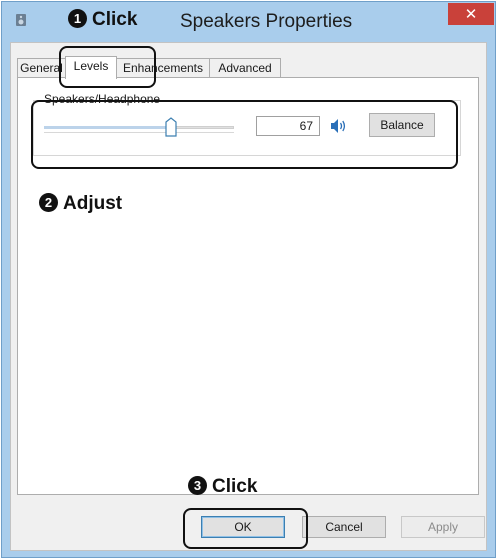 The image size is (497, 559). I want to click on window-title: Speakers Properties, so click(266, 21).